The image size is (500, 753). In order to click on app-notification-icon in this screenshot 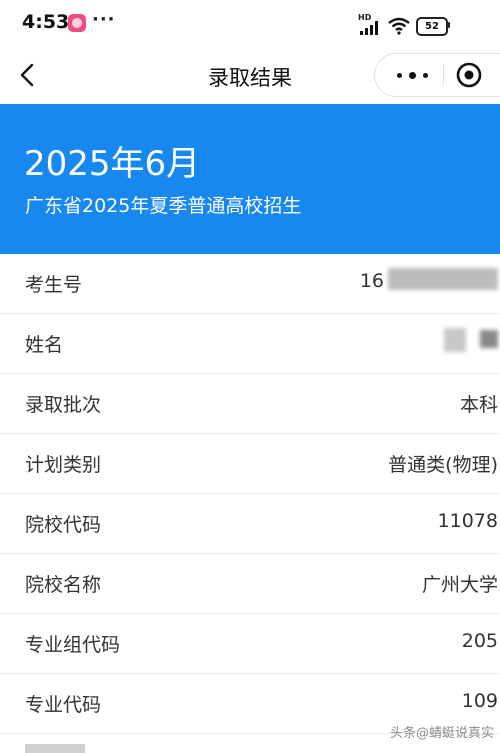, I will do `click(77, 23)`.